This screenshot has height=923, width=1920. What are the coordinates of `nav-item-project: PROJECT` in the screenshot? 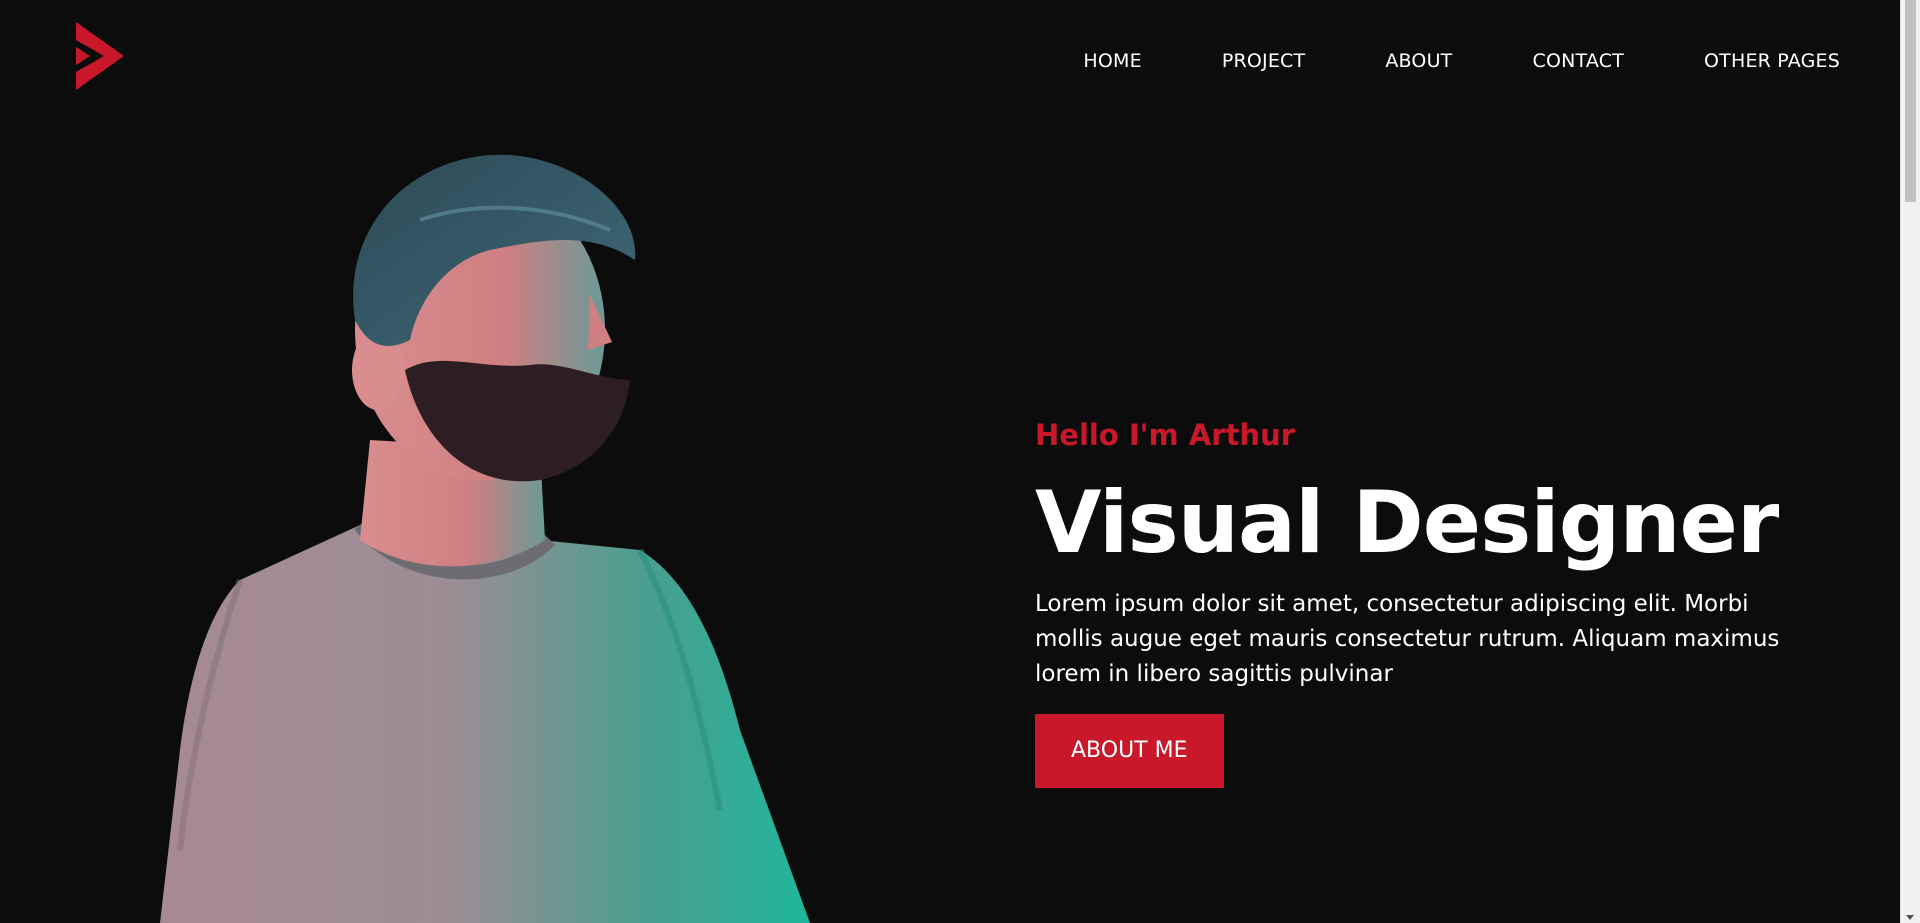 It's located at (1264, 61).